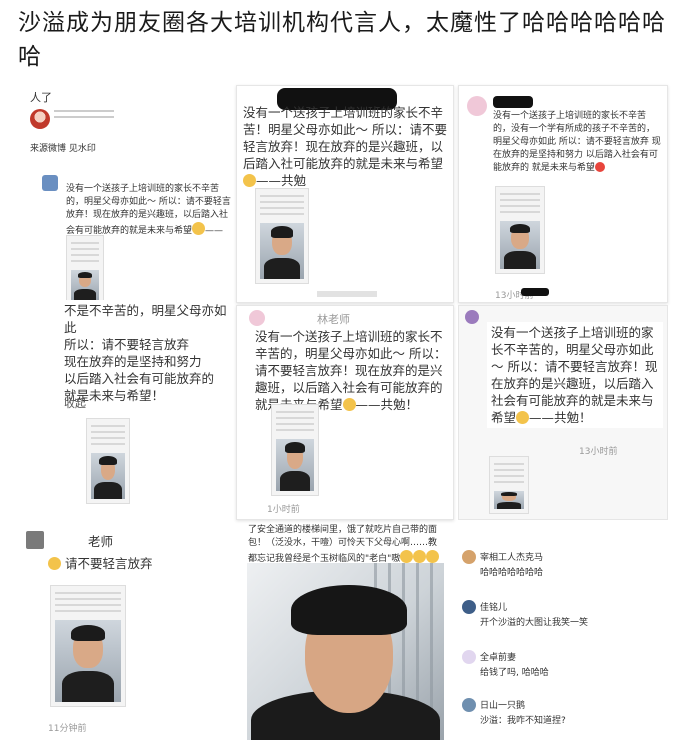 The image size is (690, 744). Describe the element at coordinates (569, 564) in the screenshot. I see `comment-item: 宰相工人杰克马 哈哈哈哈哈哈哈` at that location.